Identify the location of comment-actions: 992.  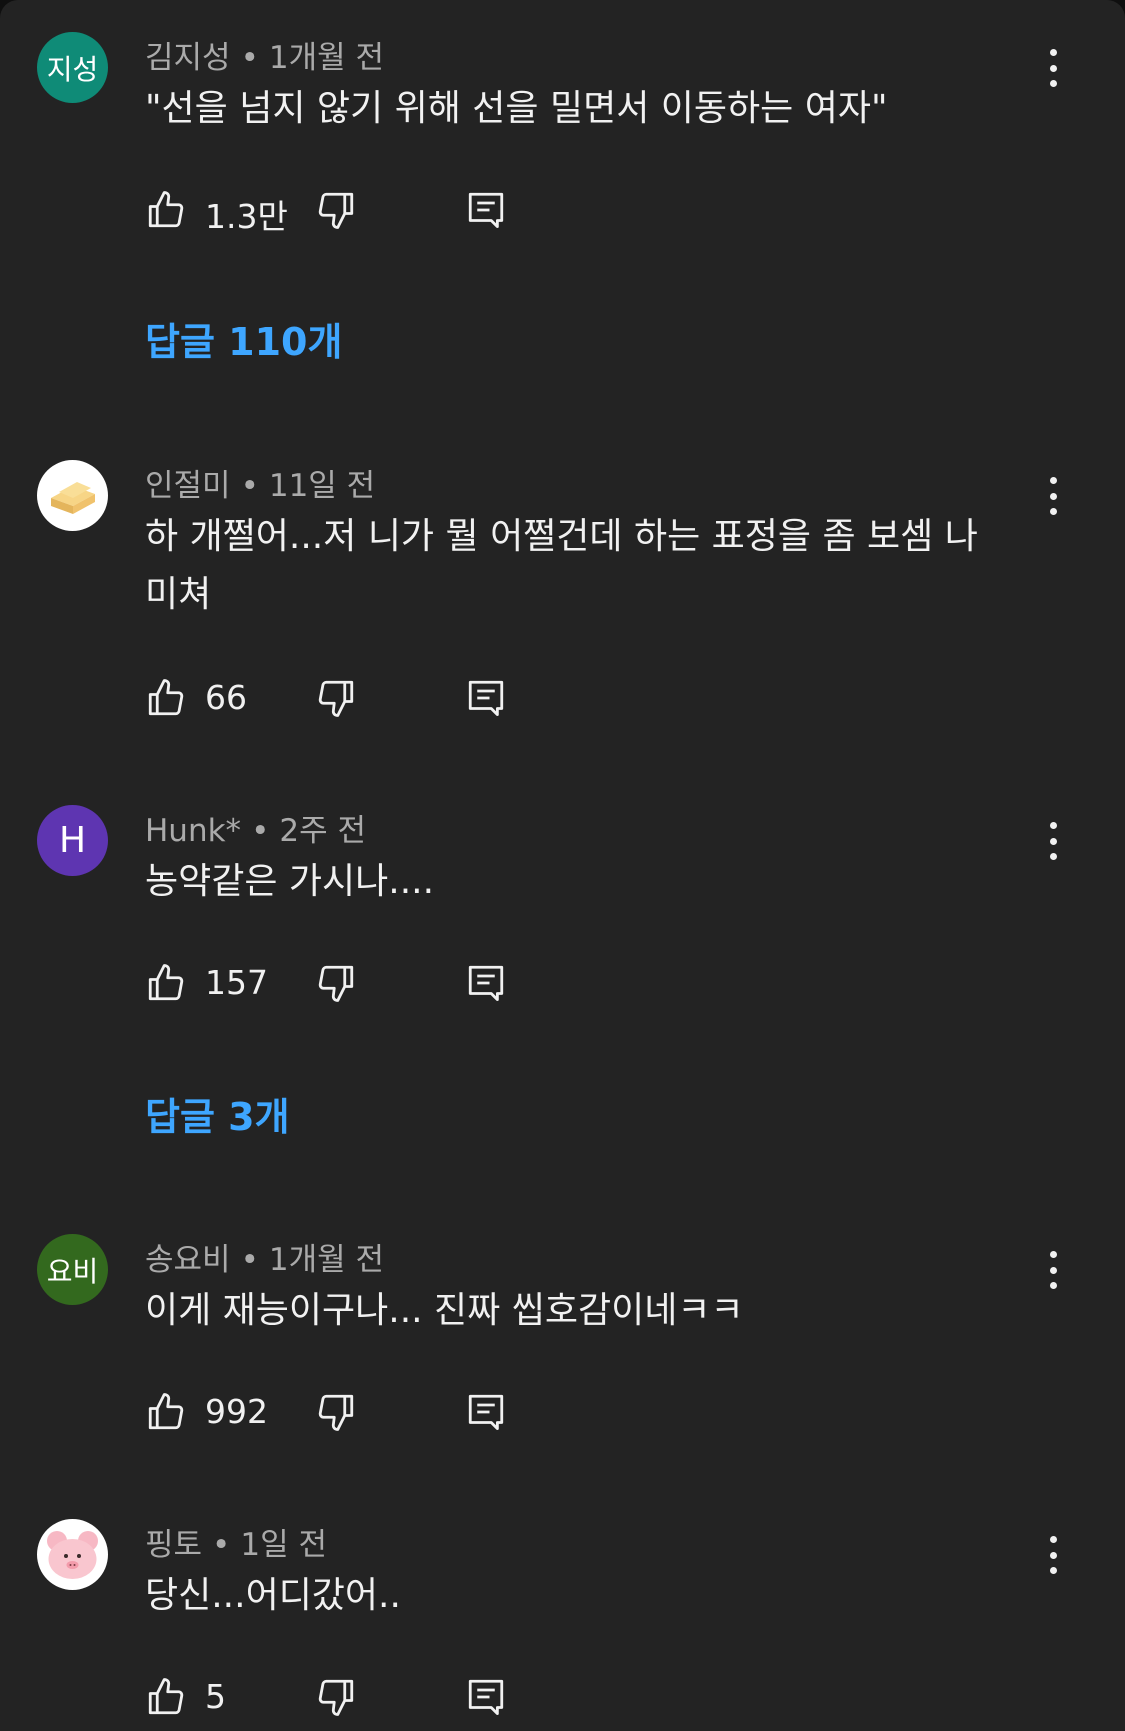
(345, 1412).